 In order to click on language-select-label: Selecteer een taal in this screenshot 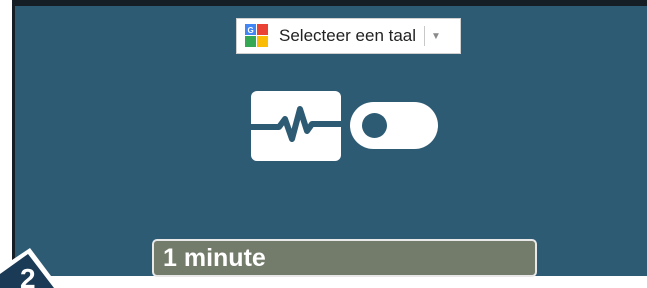, I will do `click(348, 35)`.